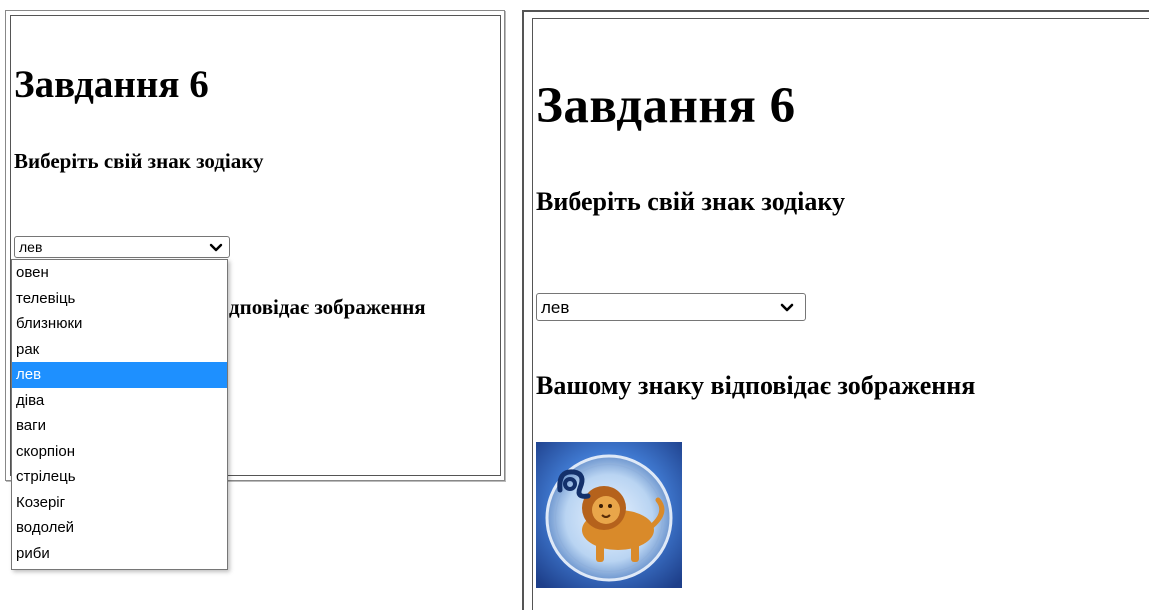 The image size is (1149, 610). Describe the element at coordinates (119, 477) in the screenshot. I see `zodiac-option: стрілець` at that location.